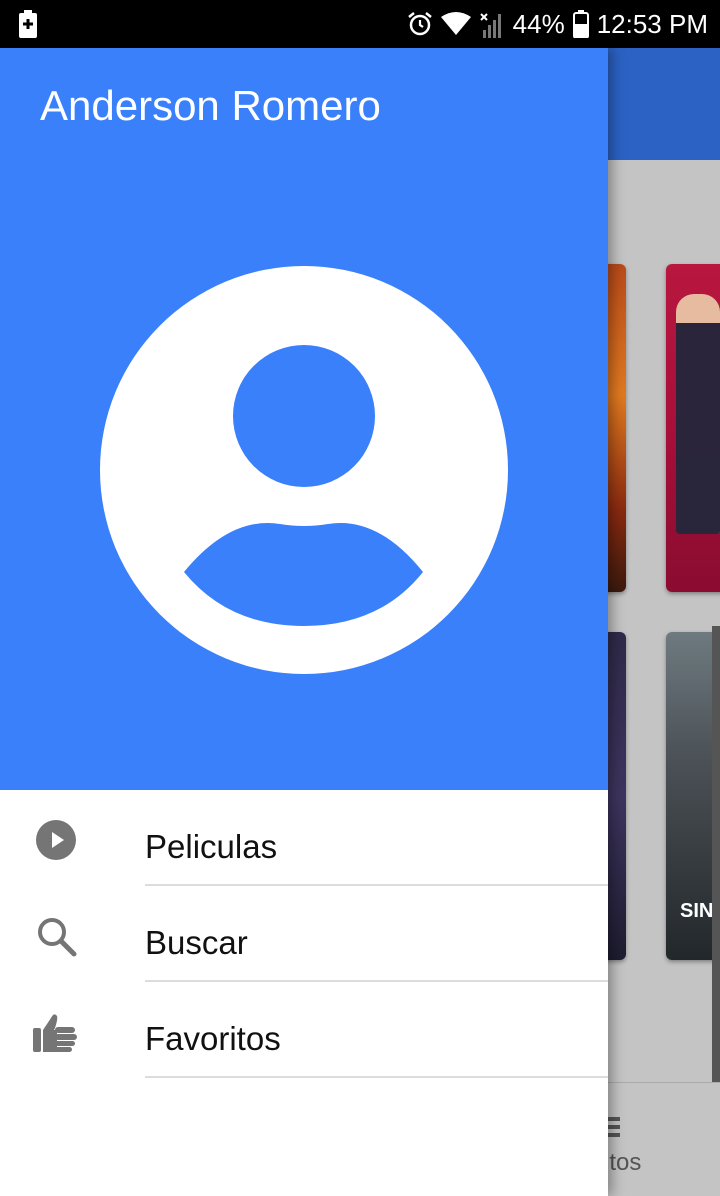 The width and height of the screenshot is (720, 1196). I want to click on status-bar: 44% 12:53 PM, so click(360, 24).